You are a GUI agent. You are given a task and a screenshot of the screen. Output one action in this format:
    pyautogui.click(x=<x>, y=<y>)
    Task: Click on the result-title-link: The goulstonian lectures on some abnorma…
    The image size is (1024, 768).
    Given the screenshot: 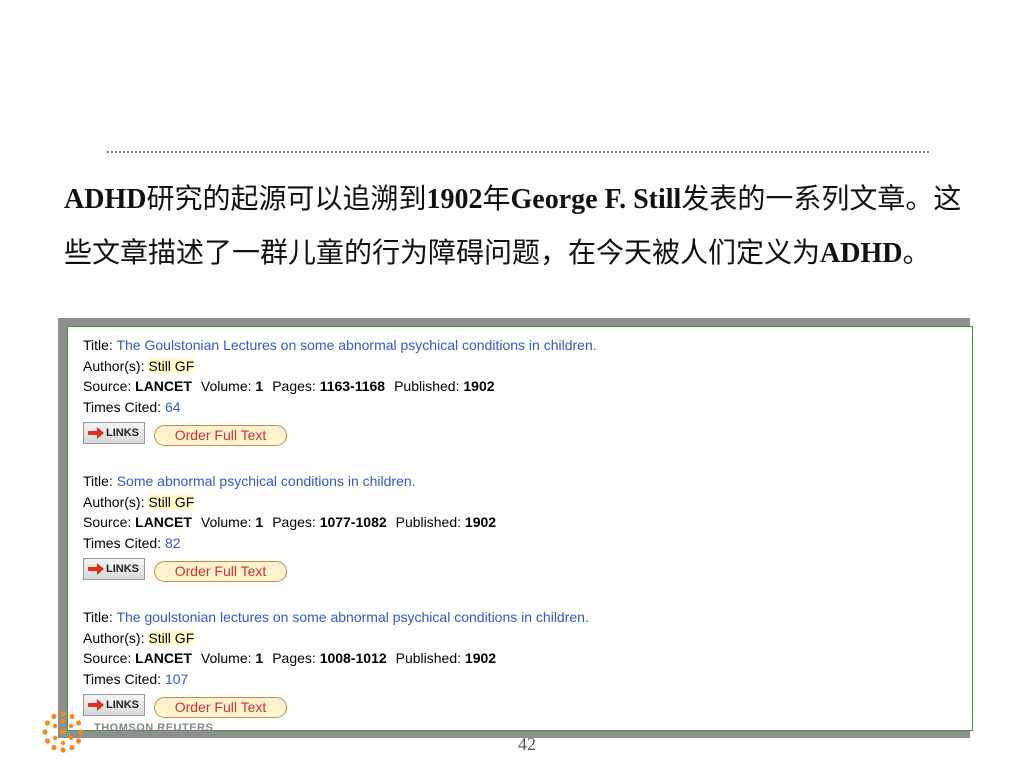 What is the action you would take?
    pyautogui.click(x=352, y=617)
    